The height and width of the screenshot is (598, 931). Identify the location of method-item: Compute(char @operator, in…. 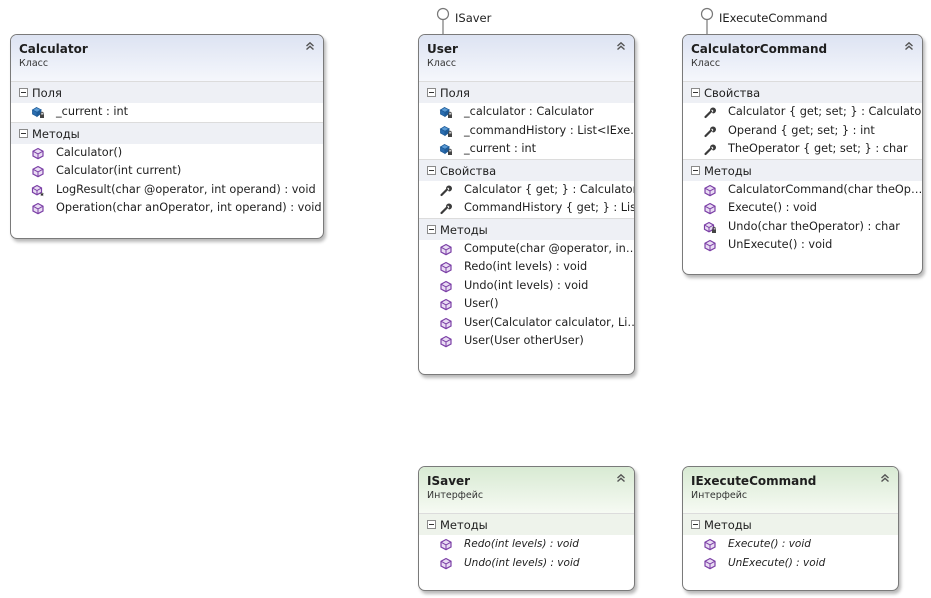
(526, 249).